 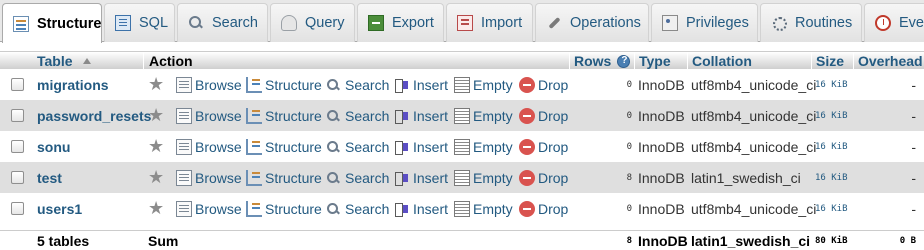 I want to click on row-count: 8, so click(x=629, y=177).